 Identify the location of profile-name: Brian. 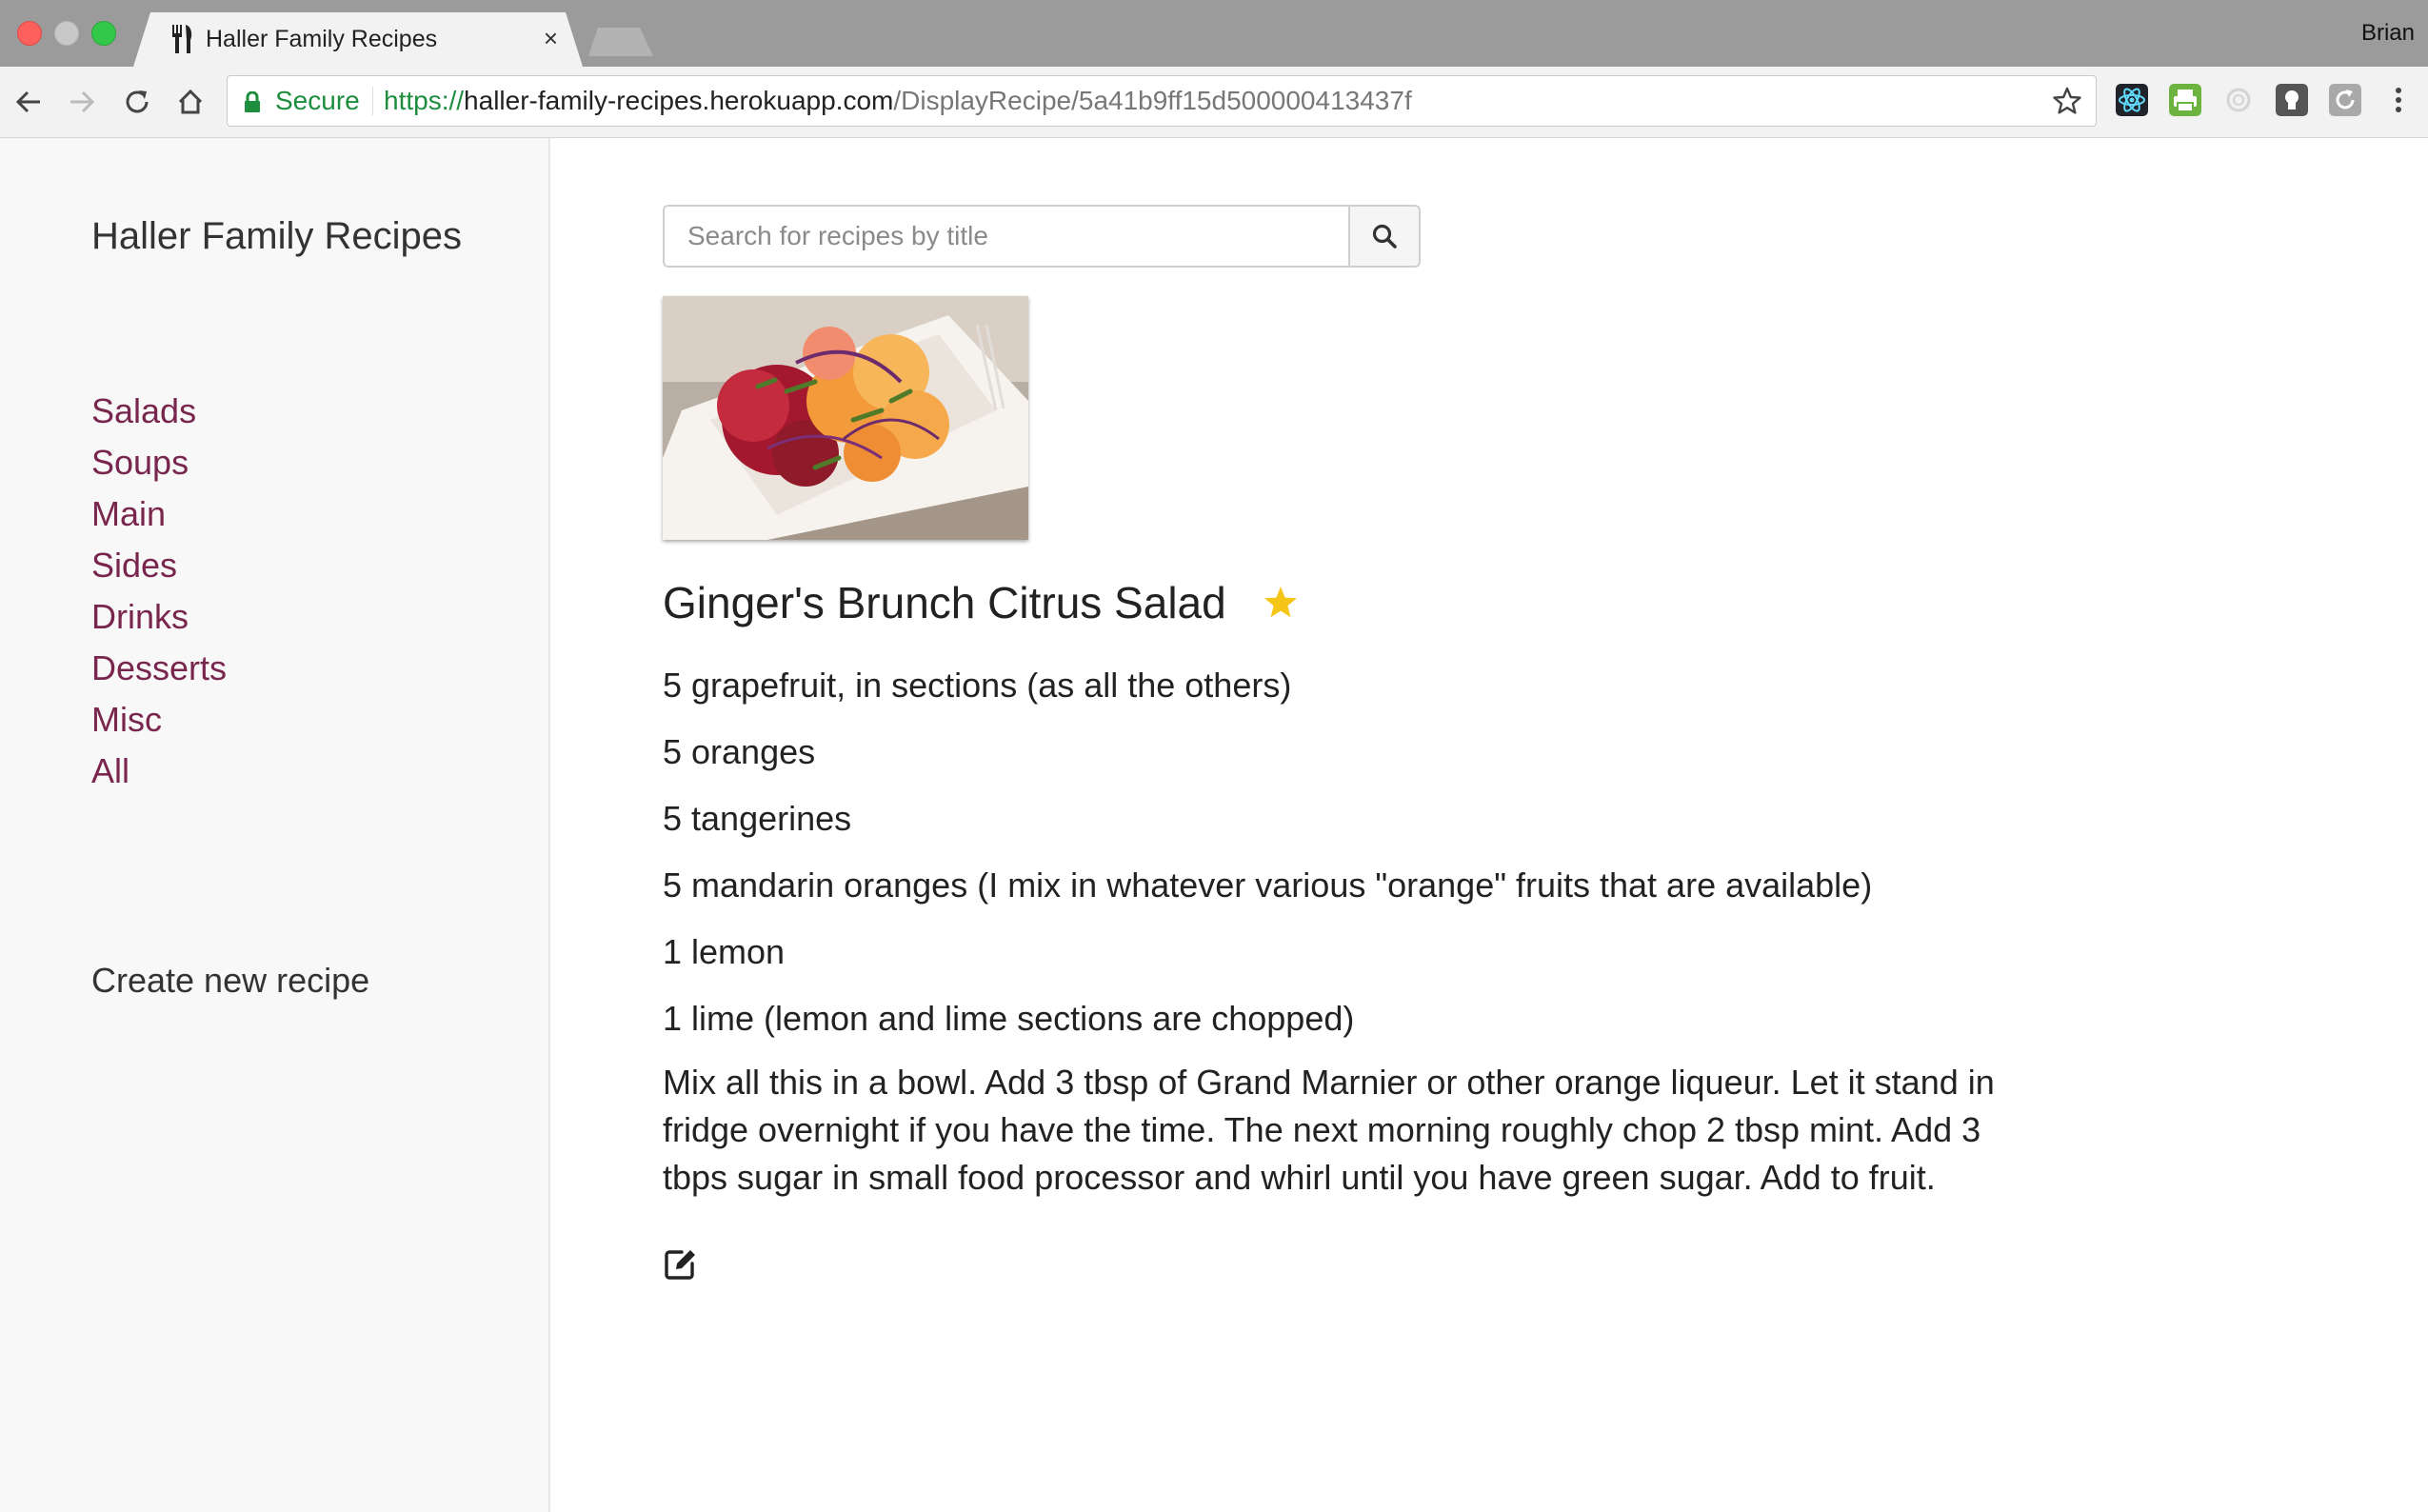
(2388, 33).